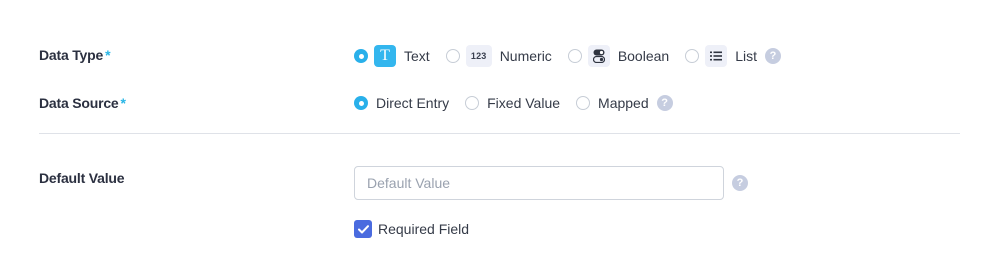 The width and height of the screenshot is (1000, 280). What do you see at coordinates (79, 103) in the screenshot?
I see `data-source-label-text: Data Source` at bounding box center [79, 103].